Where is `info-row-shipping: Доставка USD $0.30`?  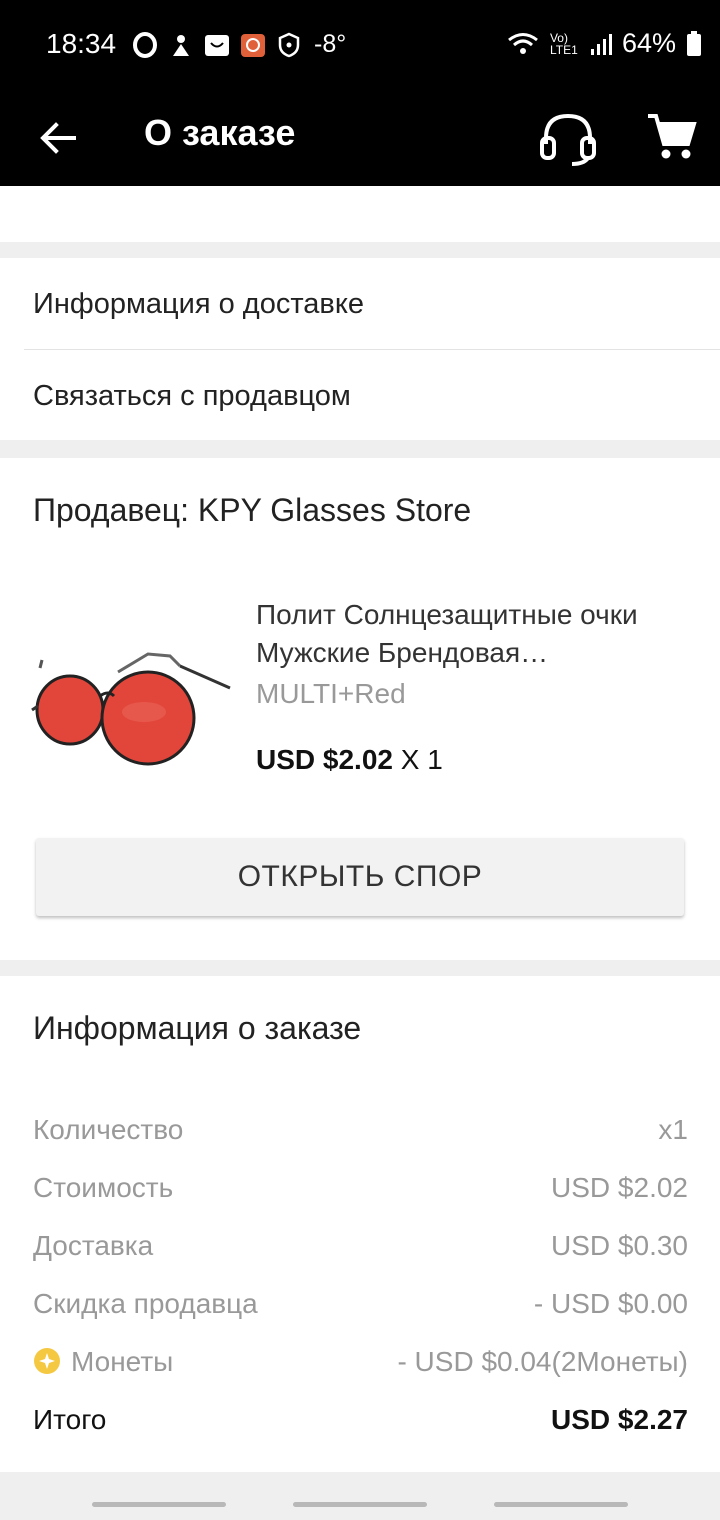 info-row-shipping: Доставка USD $0.30 is located at coordinates (360, 1250).